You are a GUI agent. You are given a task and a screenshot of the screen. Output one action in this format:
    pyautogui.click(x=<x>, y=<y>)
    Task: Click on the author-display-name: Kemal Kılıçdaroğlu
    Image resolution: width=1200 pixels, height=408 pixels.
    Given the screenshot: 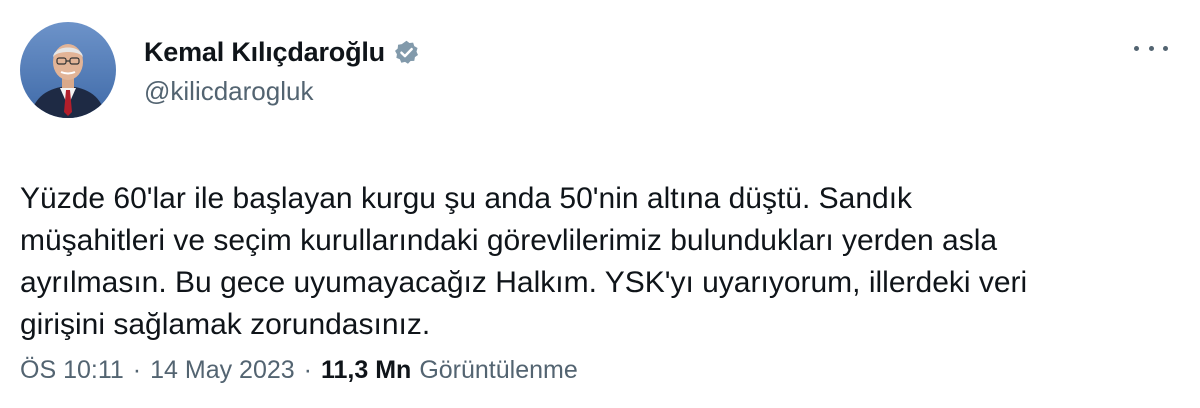 What is the action you would take?
    pyautogui.click(x=264, y=52)
    